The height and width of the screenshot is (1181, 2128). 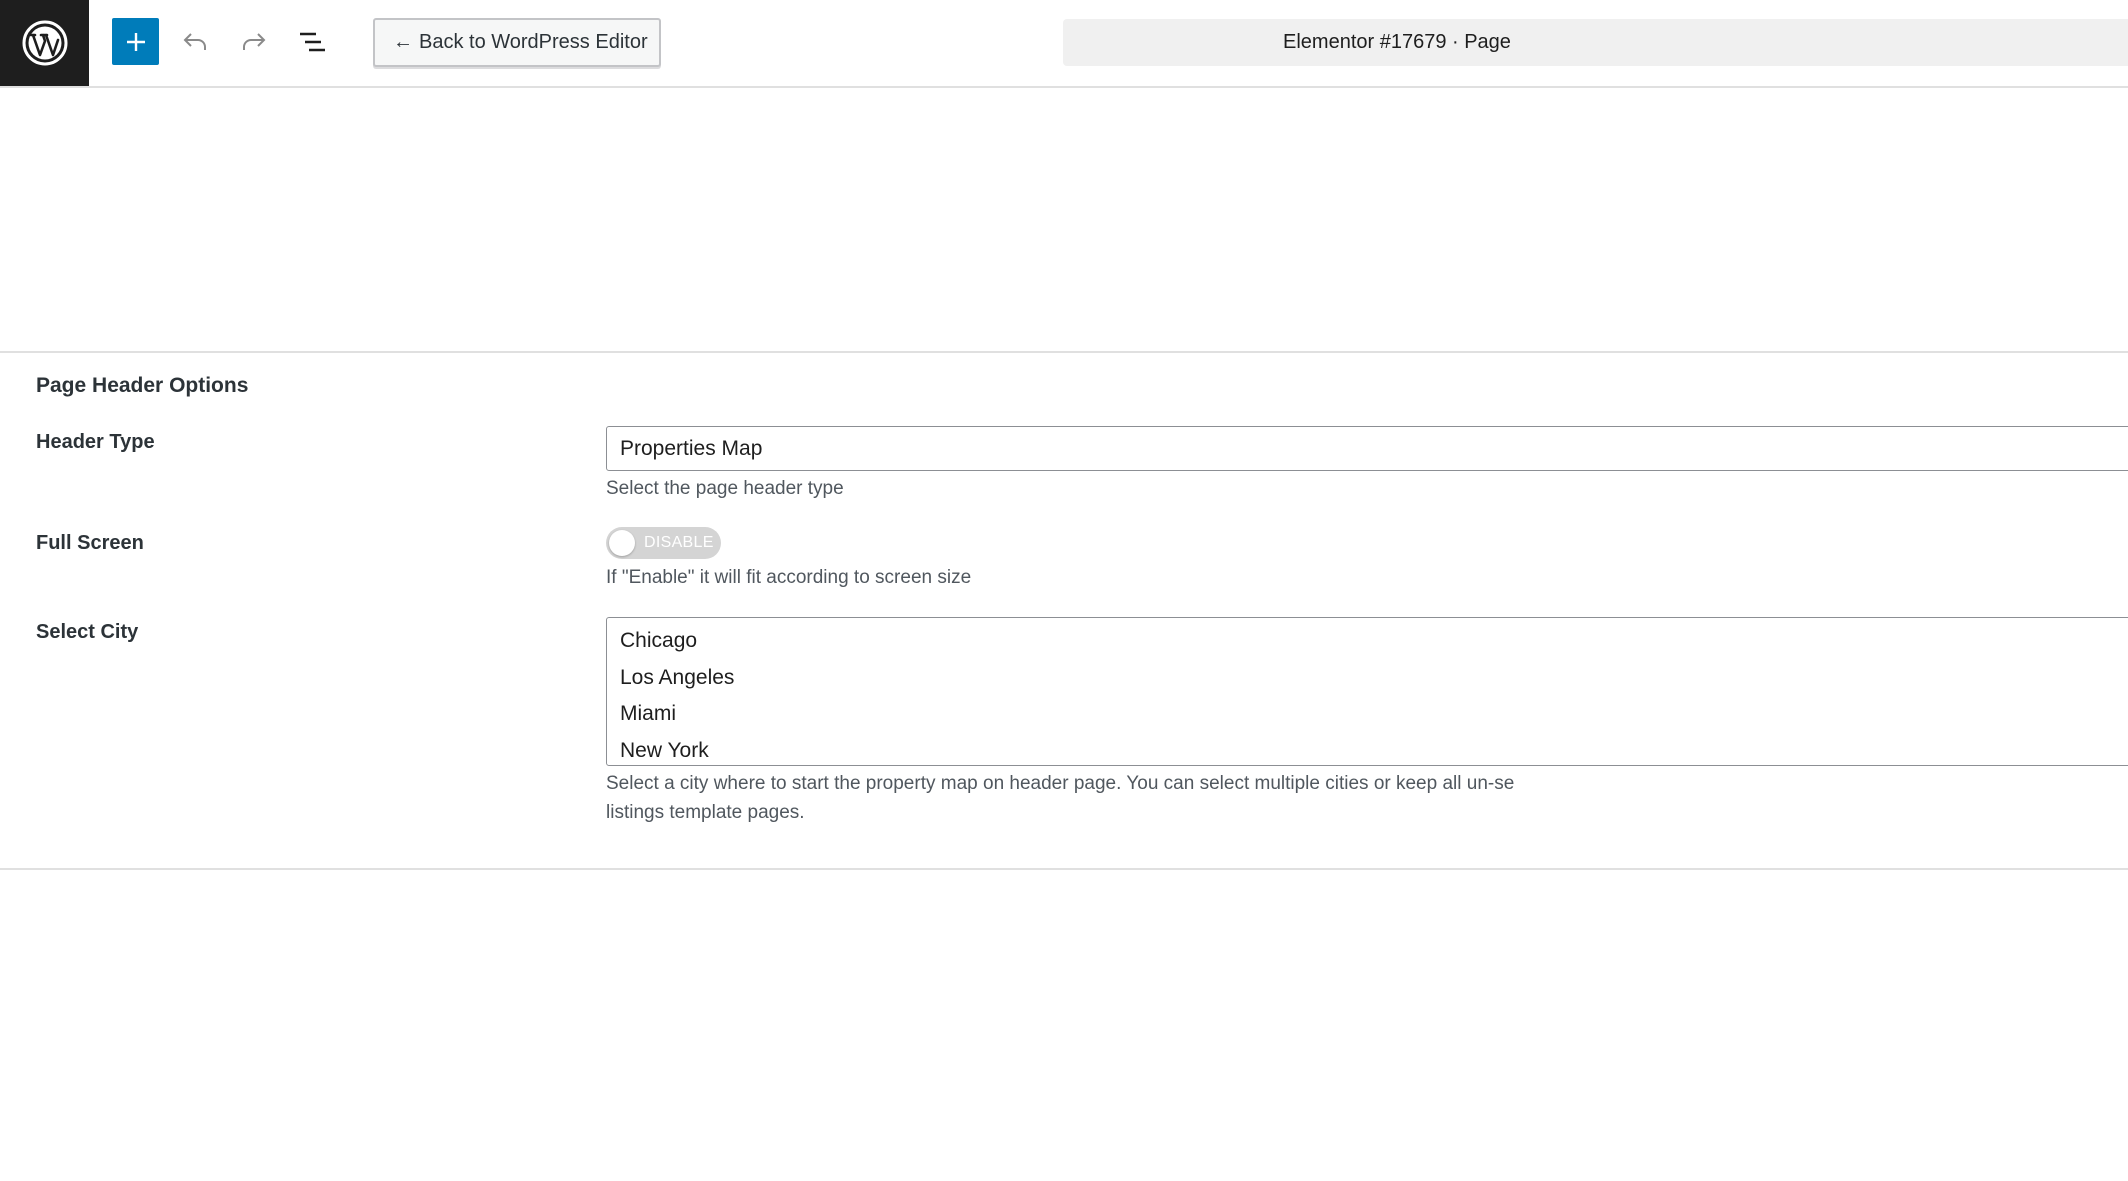 I want to click on undo-icon, so click(x=194, y=41).